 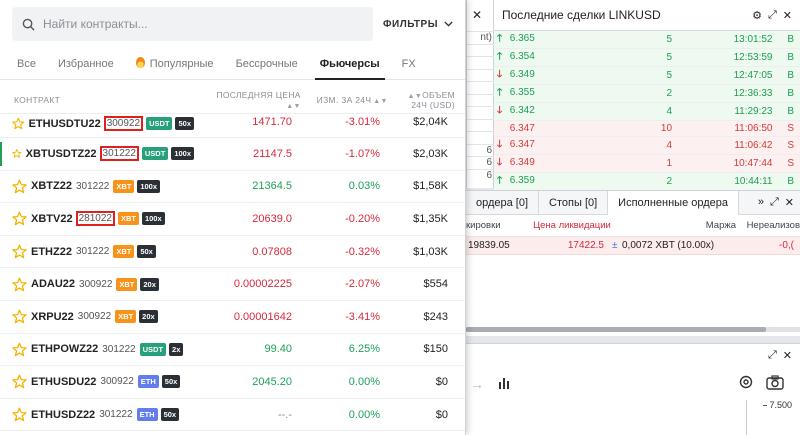 I want to click on col-contract: КОНТРАКТ, so click(x=108, y=100).